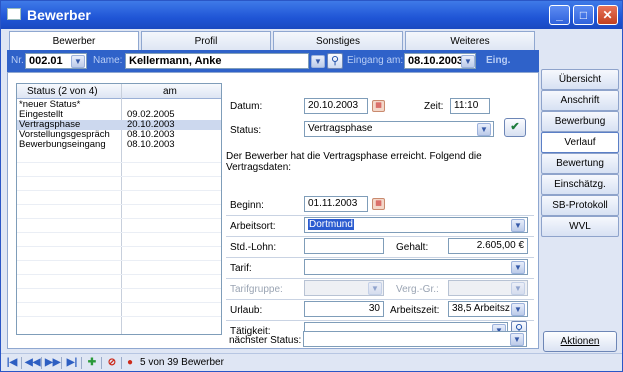 The width and height of the screenshot is (623, 372). I want to click on verggr-label: Verg.-Gr.:, so click(417, 289).